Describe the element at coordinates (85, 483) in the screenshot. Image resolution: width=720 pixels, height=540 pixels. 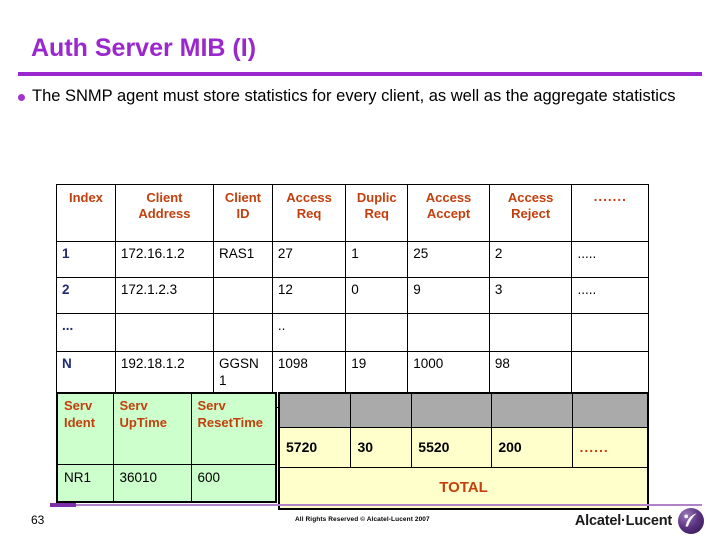
I see `cell-serv-ident: NR1` at that location.